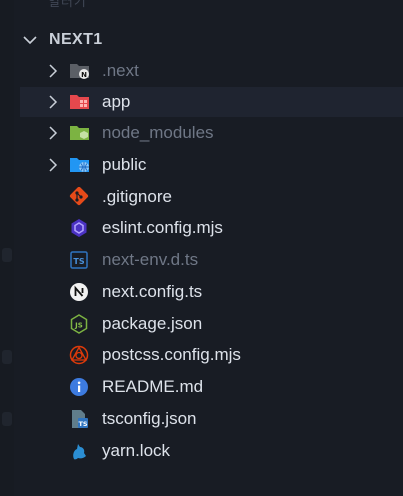 This screenshot has width=403, height=496. I want to click on svg-text: JS, so click(78, 326).